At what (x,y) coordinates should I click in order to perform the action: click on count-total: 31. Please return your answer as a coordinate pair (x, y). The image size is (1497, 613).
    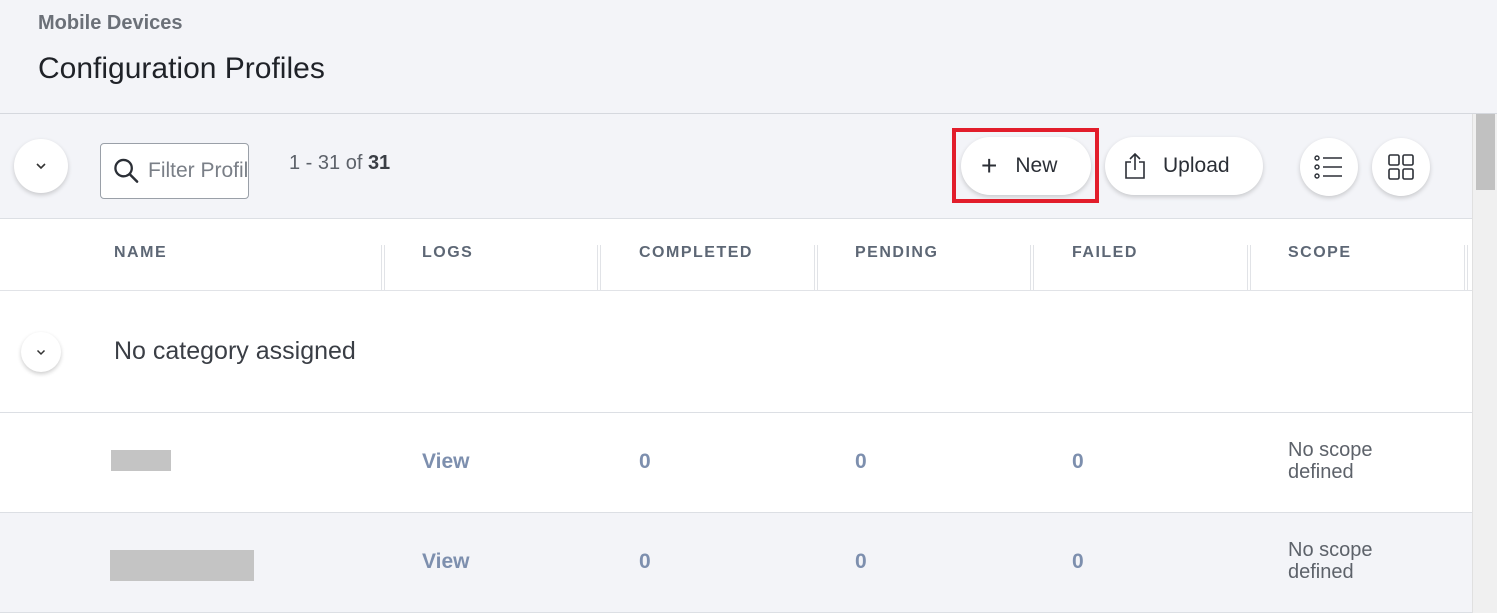
    Looking at the image, I should click on (379, 163).